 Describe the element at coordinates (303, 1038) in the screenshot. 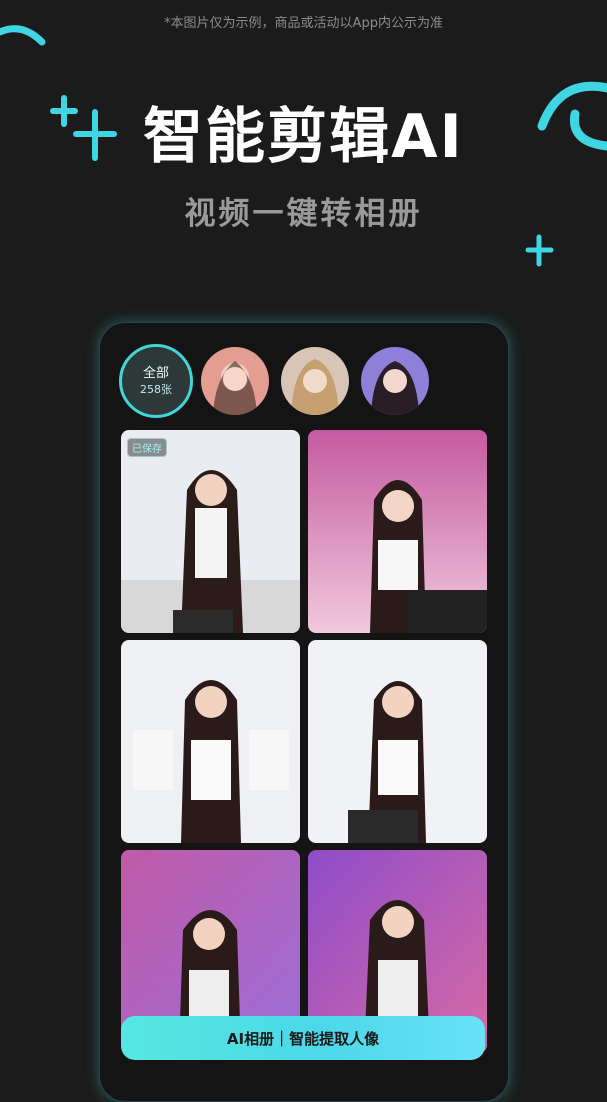

I see `ai-album-button: AI相册｜智能提取人像` at that location.